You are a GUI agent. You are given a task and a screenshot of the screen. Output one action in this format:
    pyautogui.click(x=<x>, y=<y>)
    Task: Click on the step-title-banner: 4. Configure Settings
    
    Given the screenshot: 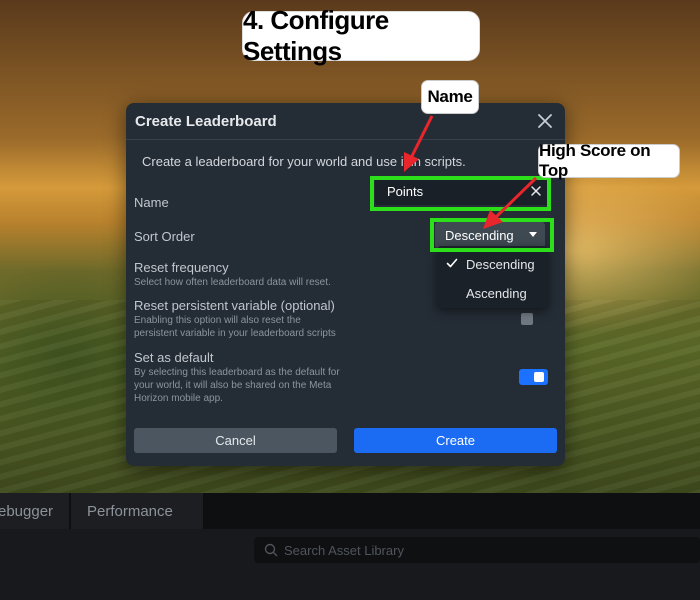 What is the action you would take?
    pyautogui.click(x=361, y=35)
    